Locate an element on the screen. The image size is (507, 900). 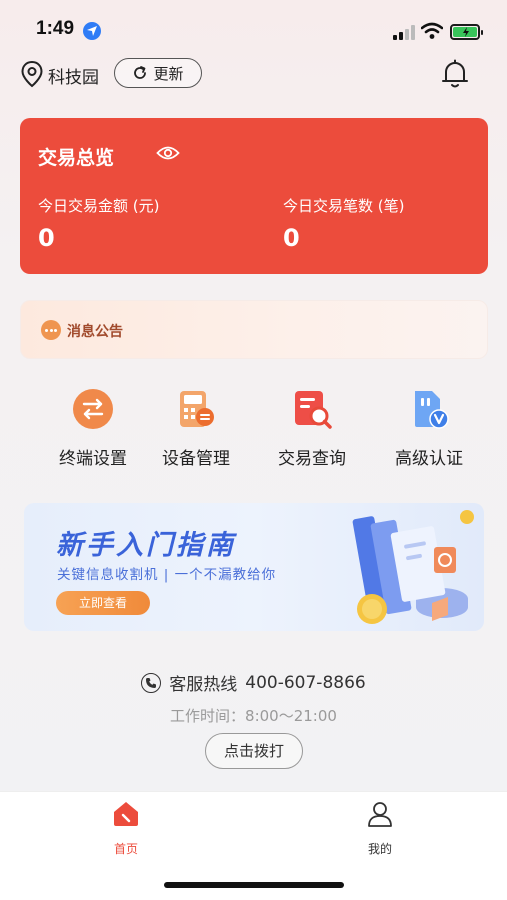
home-indicator is located at coordinates (254, 885).